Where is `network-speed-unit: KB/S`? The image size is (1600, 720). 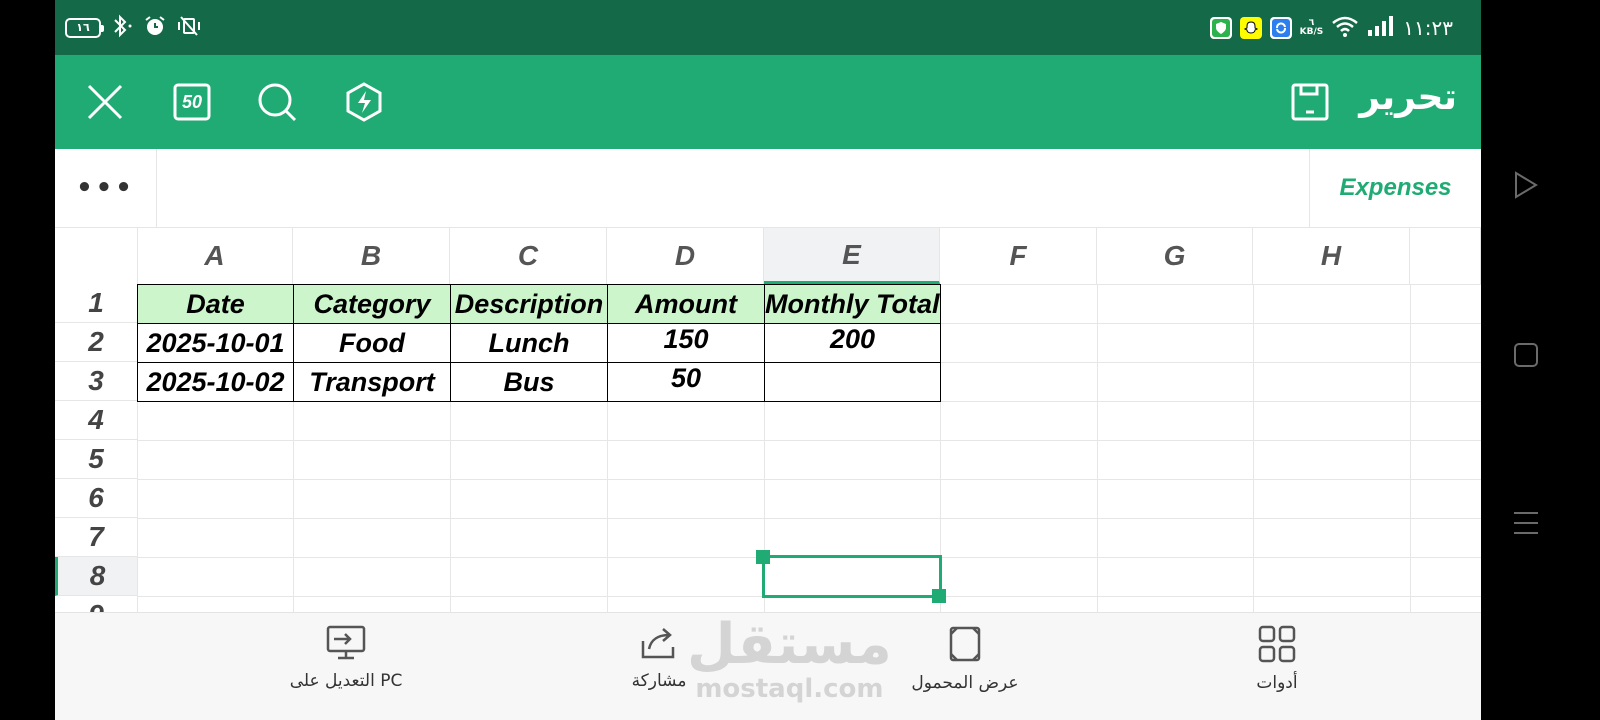 network-speed-unit: KB/S is located at coordinates (1311, 32).